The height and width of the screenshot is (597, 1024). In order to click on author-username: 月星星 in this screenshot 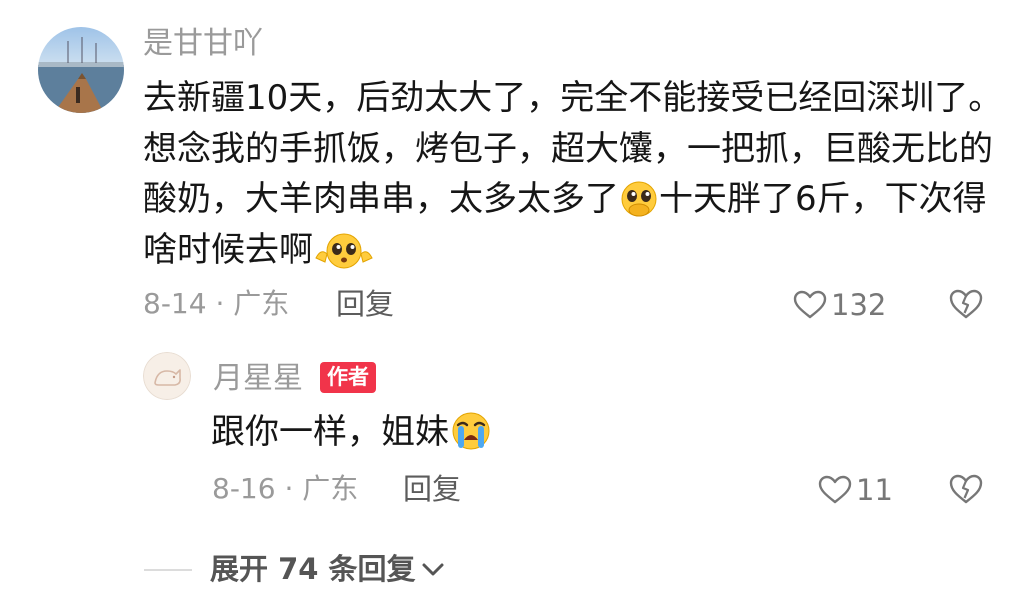, I will do `click(258, 379)`.